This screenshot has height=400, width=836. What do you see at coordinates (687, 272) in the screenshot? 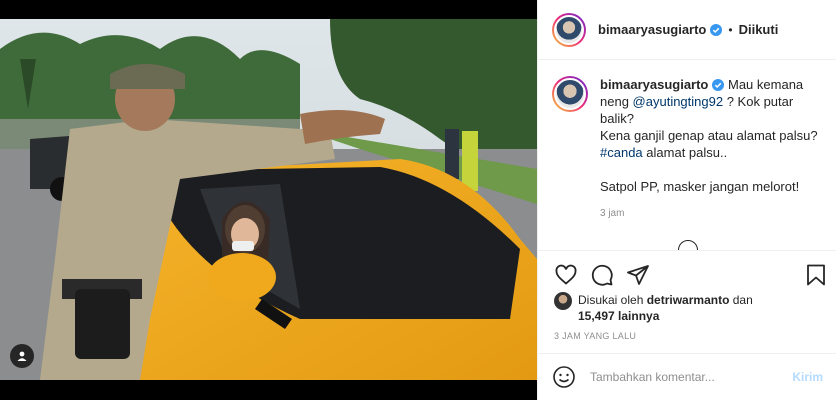
I see `action-bar` at bounding box center [687, 272].